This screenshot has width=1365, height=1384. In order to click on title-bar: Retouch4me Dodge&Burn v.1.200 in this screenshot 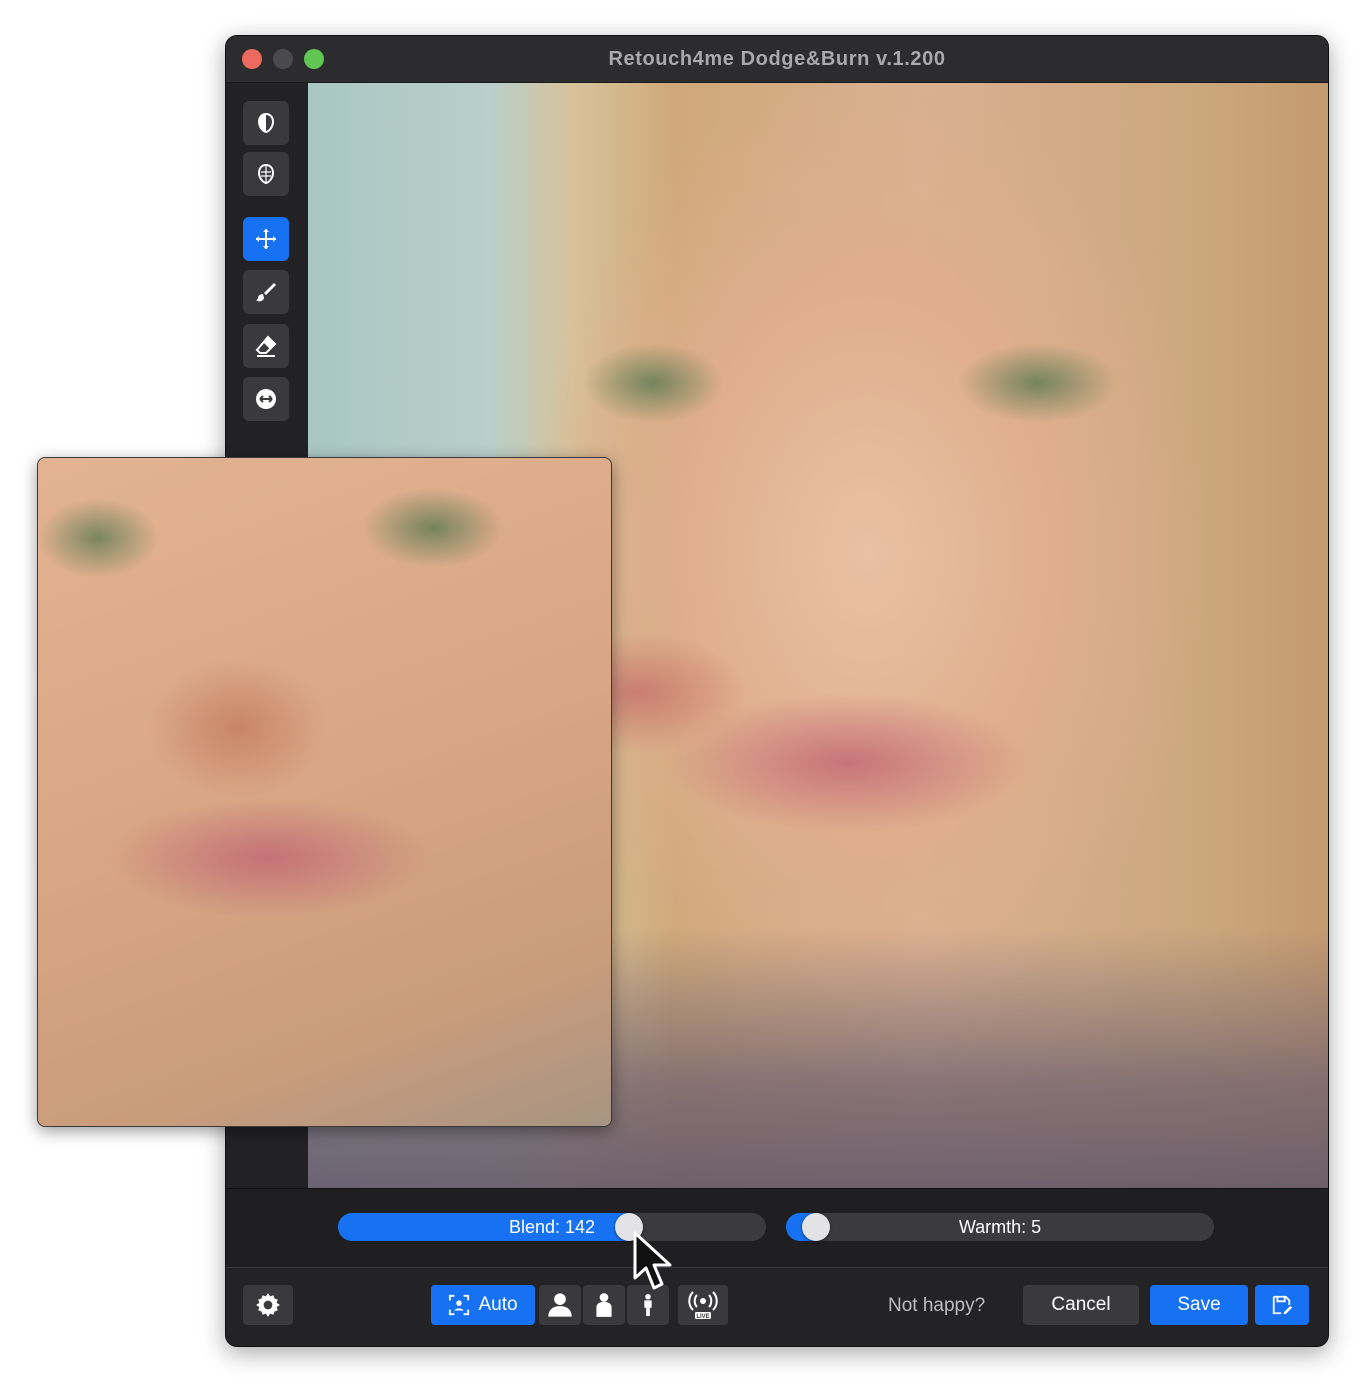, I will do `click(777, 59)`.